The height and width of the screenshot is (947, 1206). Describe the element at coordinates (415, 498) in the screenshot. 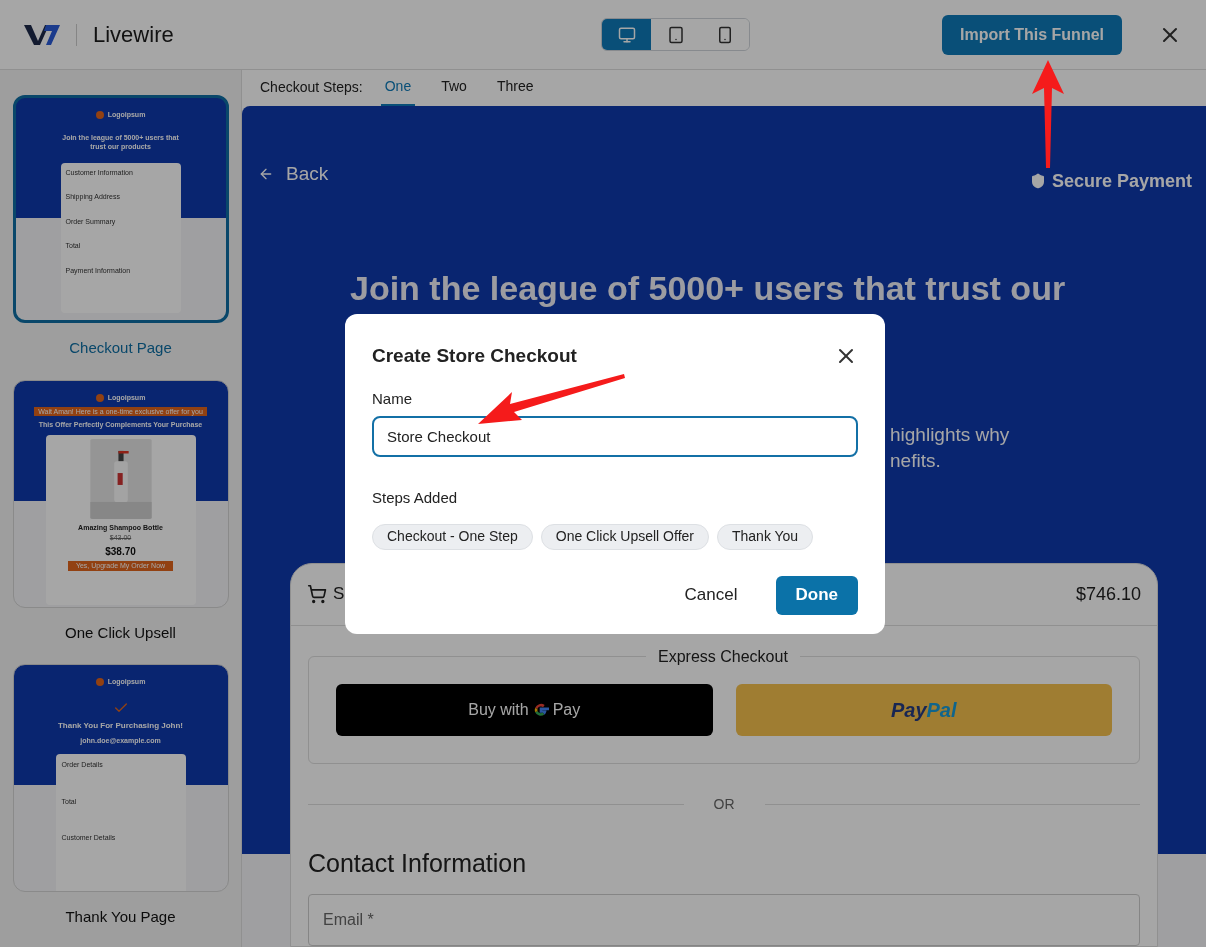

I see `steps-added-label: Steps Added` at that location.